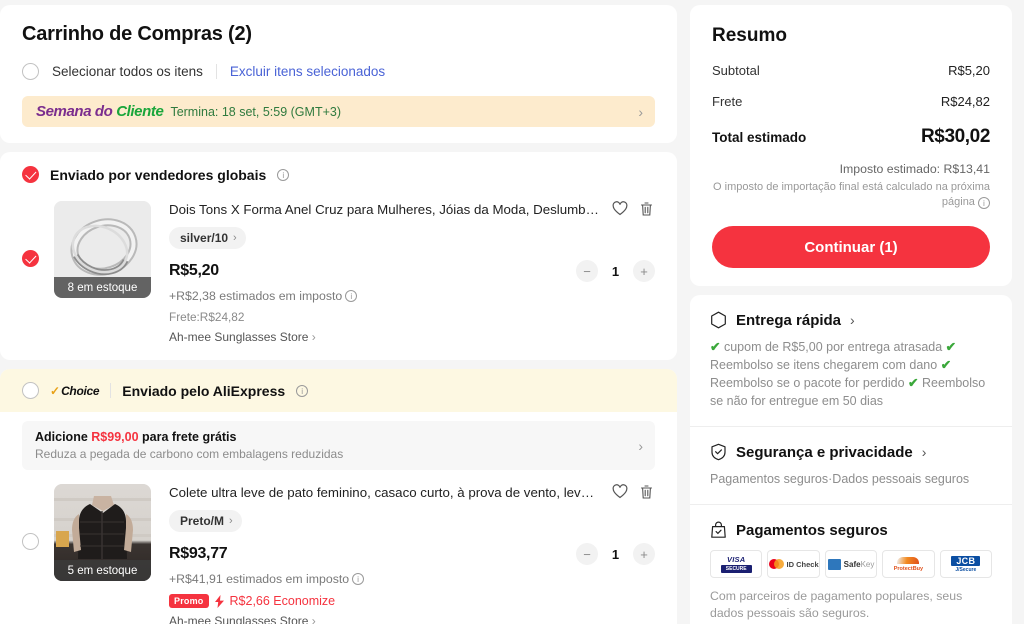  I want to click on select-all-label: Selecionar todos os itens, so click(127, 71).